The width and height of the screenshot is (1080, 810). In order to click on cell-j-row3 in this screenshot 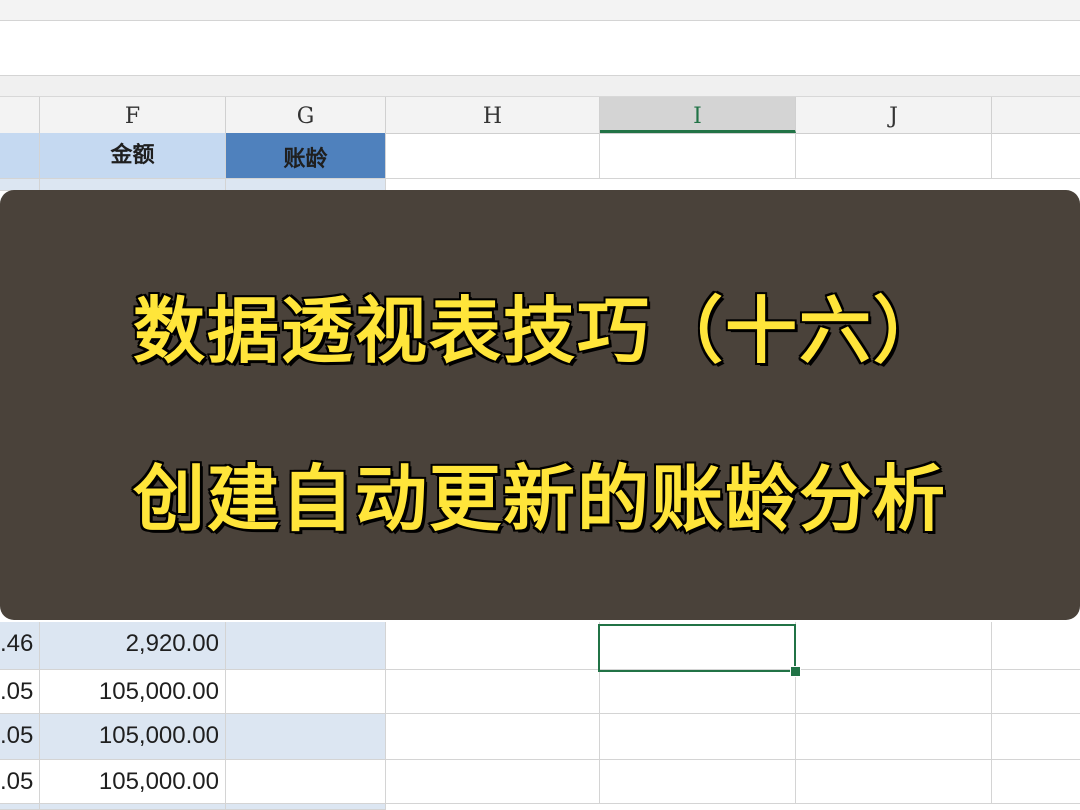, I will do `click(894, 737)`.